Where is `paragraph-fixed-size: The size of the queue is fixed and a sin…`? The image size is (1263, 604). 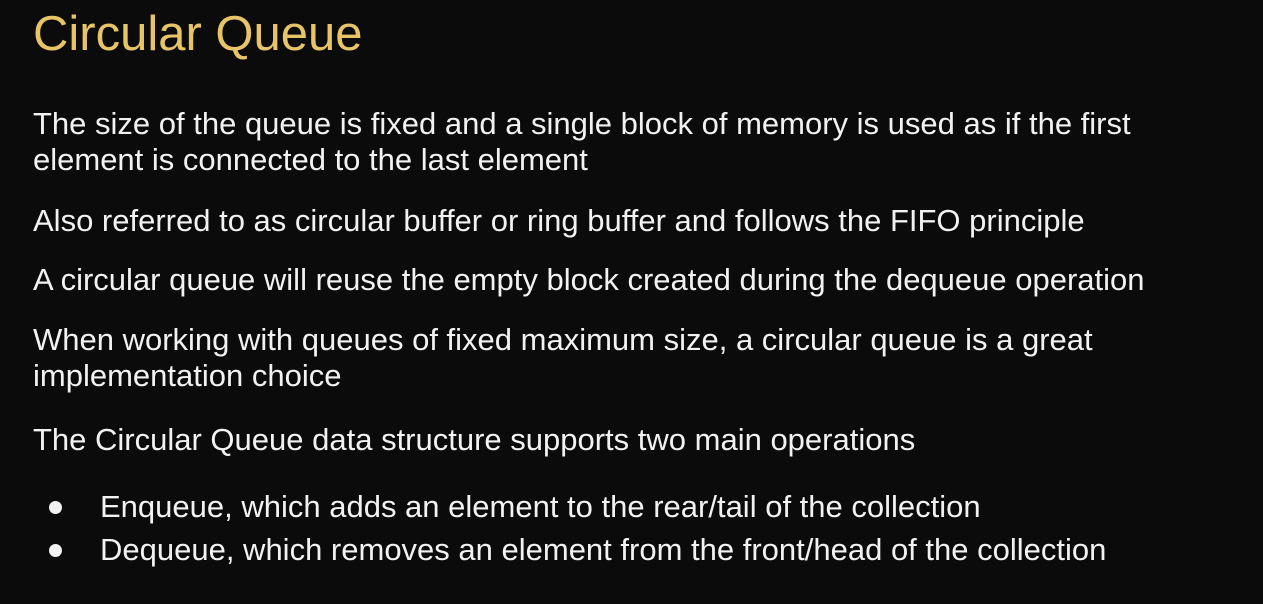
paragraph-fixed-size: The size of the queue is fixed and a sin… is located at coordinates (645, 142).